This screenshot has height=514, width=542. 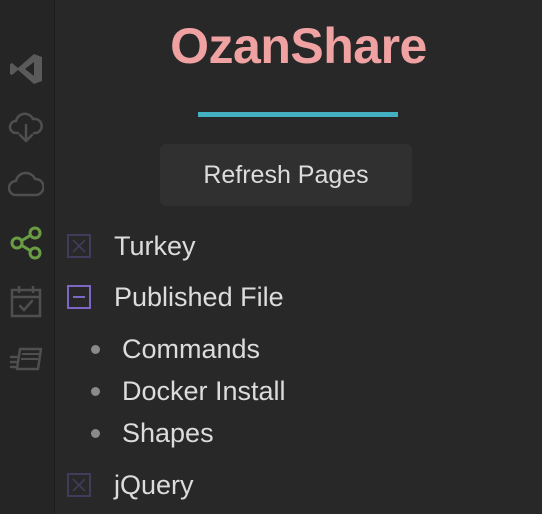 What do you see at coordinates (168, 432) in the screenshot?
I see `list-item-label: Shapes` at bounding box center [168, 432].